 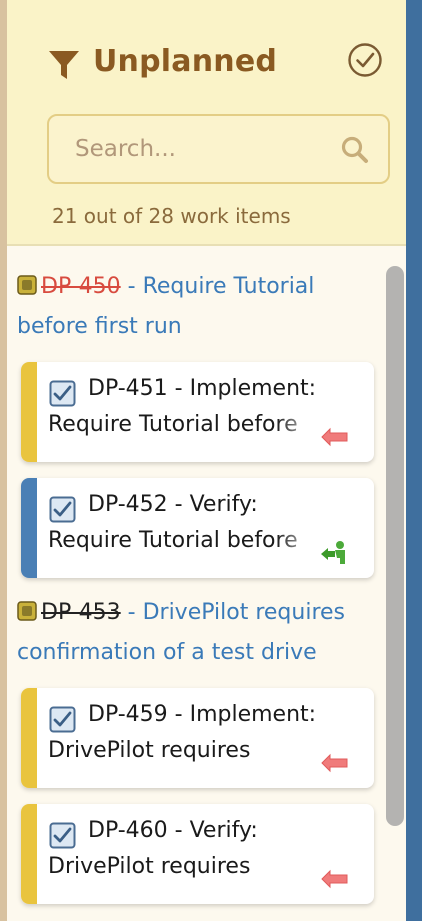 I want to click on epic-id: DP-453, so click(x=81, y=612).